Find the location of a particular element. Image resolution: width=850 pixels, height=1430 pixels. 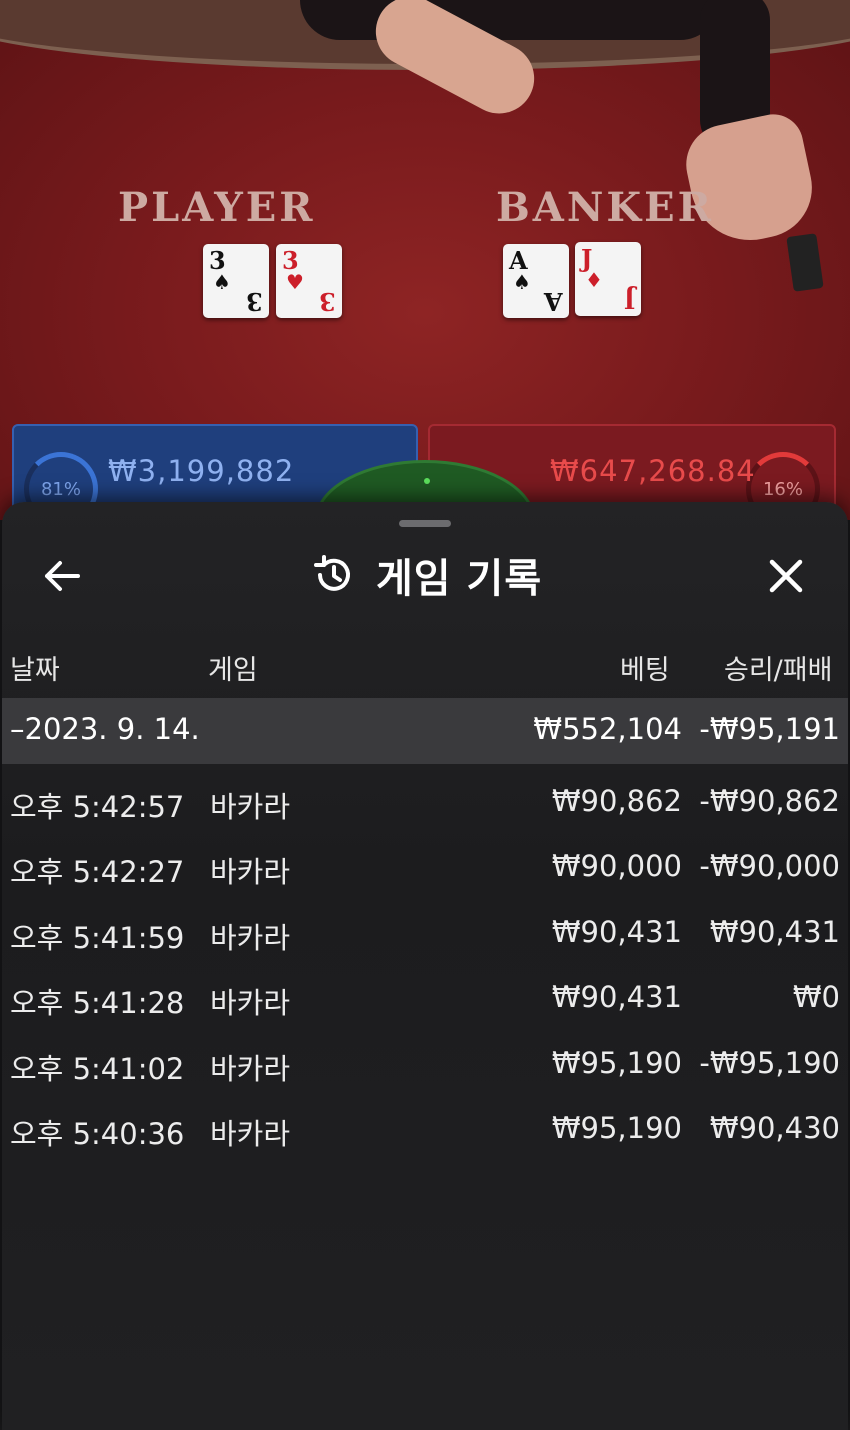

arrow-left-icon is located at coordinates (62, 576).